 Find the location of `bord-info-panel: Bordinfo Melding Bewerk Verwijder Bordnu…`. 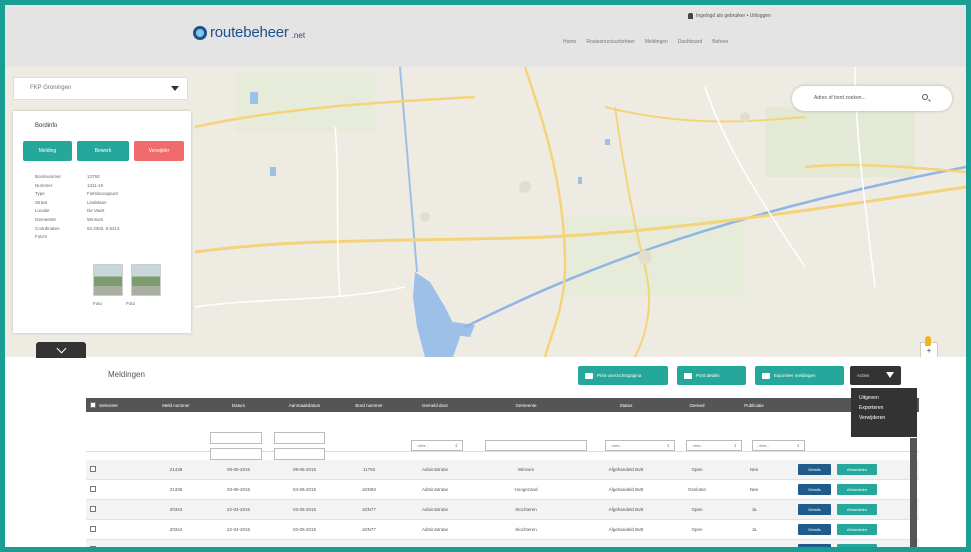

bord-info-panel: Bordinfo Melding Bewerk Verwijder Bordnu… is located at coordinates (102, 222).